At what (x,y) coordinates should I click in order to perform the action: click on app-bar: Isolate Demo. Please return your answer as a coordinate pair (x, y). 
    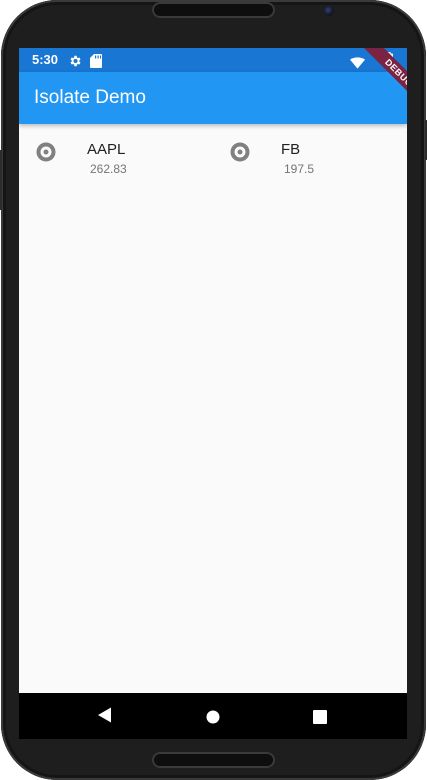
    Looking at the image, I should click on (213, 98).